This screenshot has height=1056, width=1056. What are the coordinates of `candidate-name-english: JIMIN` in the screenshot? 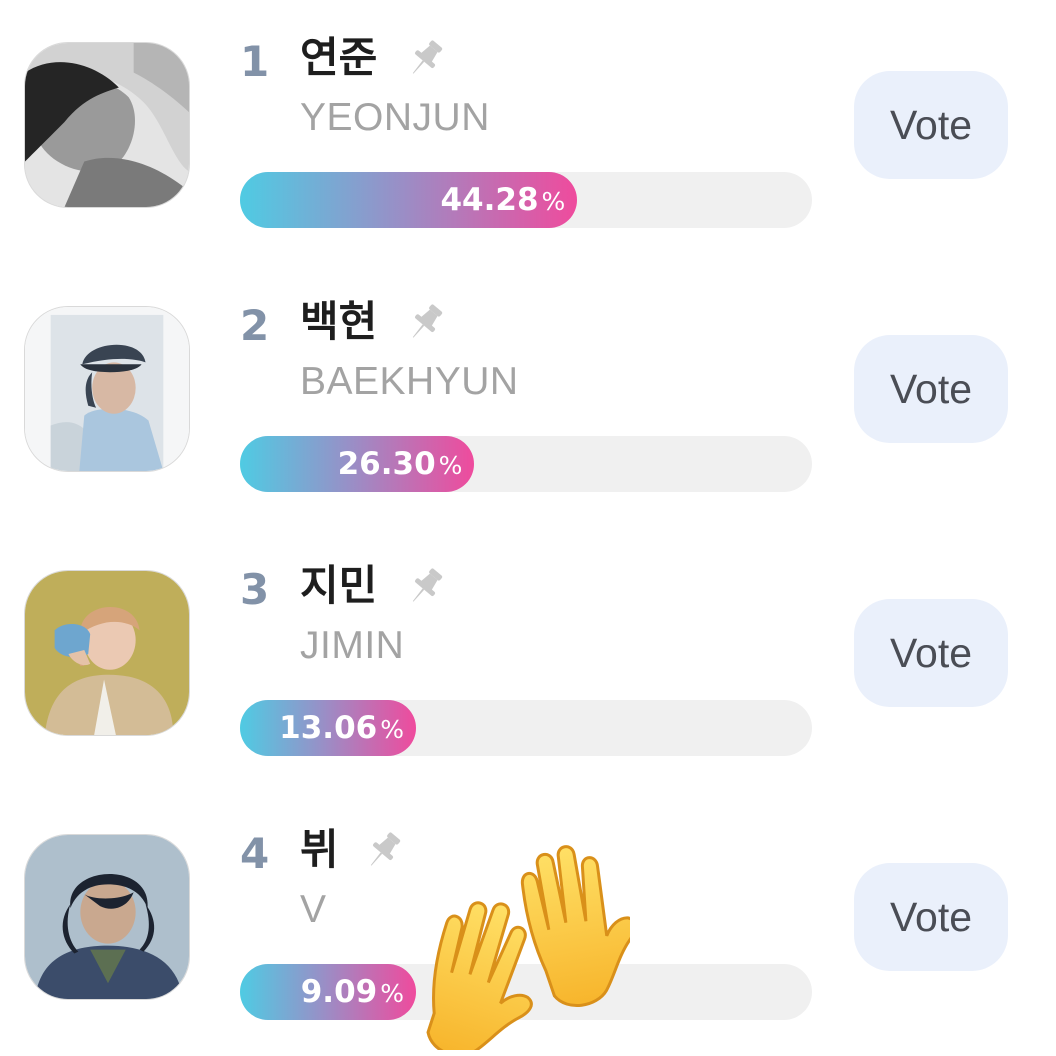 It's located at (352, 645).